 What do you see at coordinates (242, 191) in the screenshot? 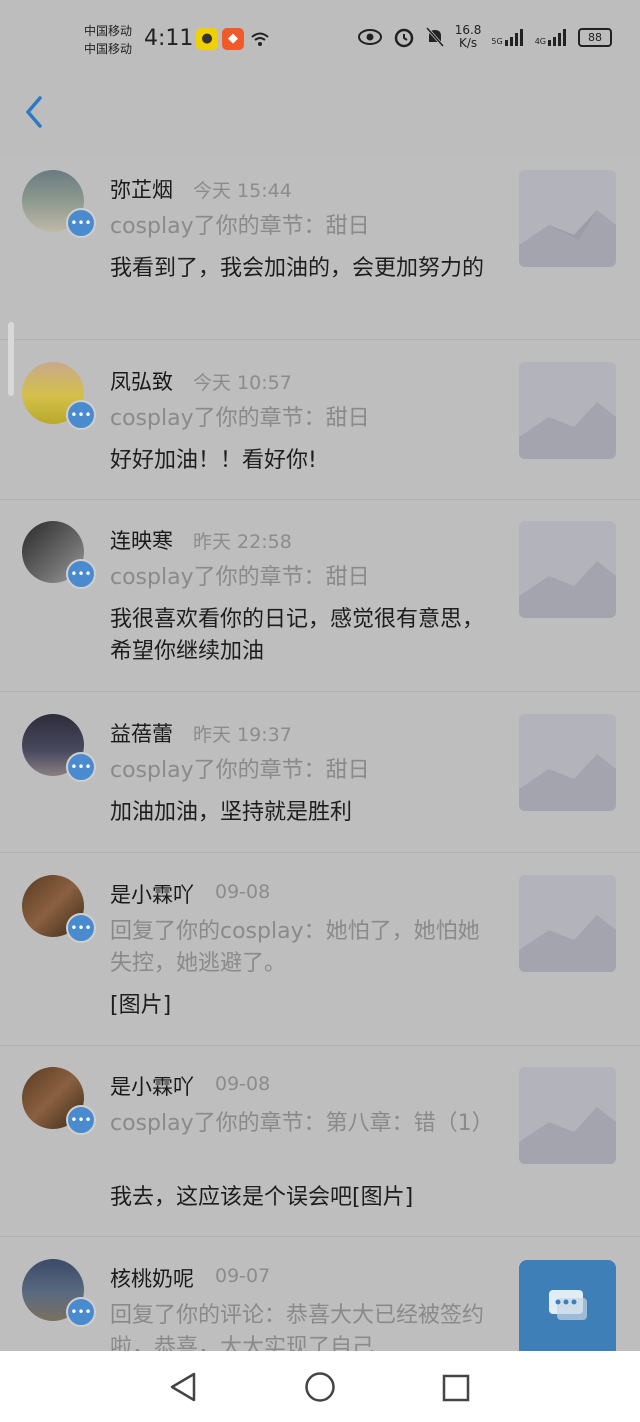
I see `message-time: 今天 15:44` at bounding box center [242, 191].